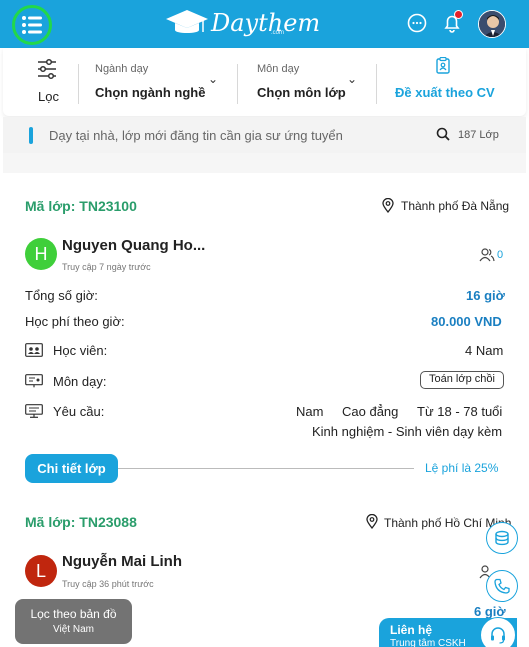  What do you see at coordinates (478, 135) in the screenshot?
I see `class-count: 187 Lớp` at bounding box center [478, 135].